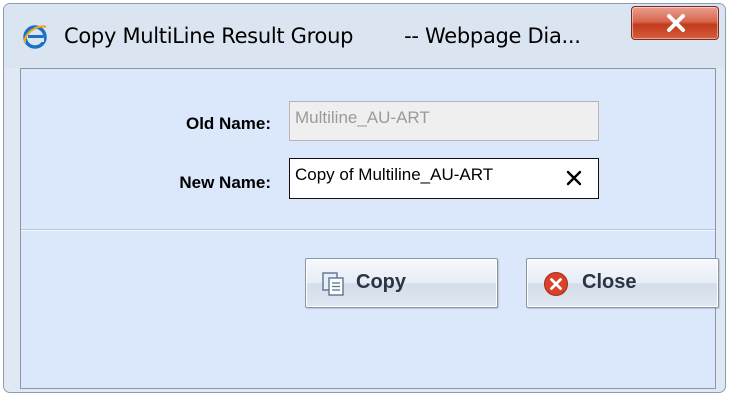  Describe the element at coordinates (444, 121) in the screenshot. I see `old-name-field: Multiline_AU-ART` at that location.